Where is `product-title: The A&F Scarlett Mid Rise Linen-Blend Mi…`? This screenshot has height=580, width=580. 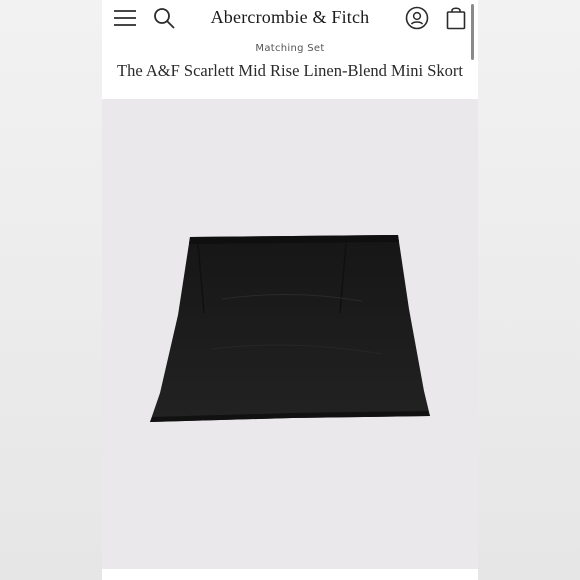
product-title: The A&F Scarlett Mid Rise Linen-Blend Mi… is located at coordinates (290, 70).